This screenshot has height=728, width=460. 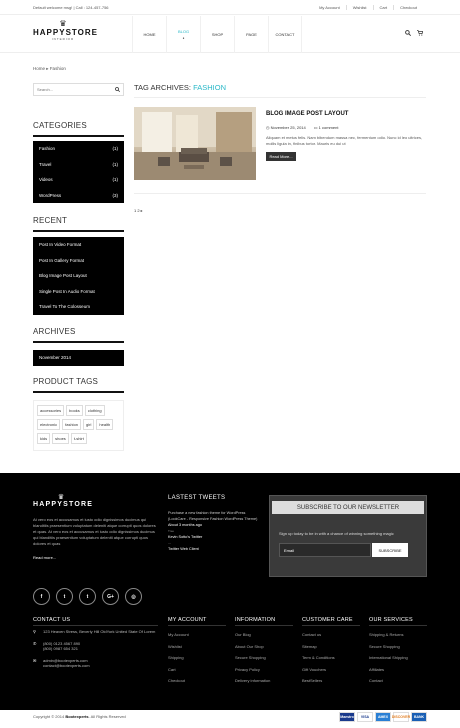 What do you see at coordinates (87, 596) in the screenshot?
I see `tumblr-icon: t` at bounding box center [87, 596].